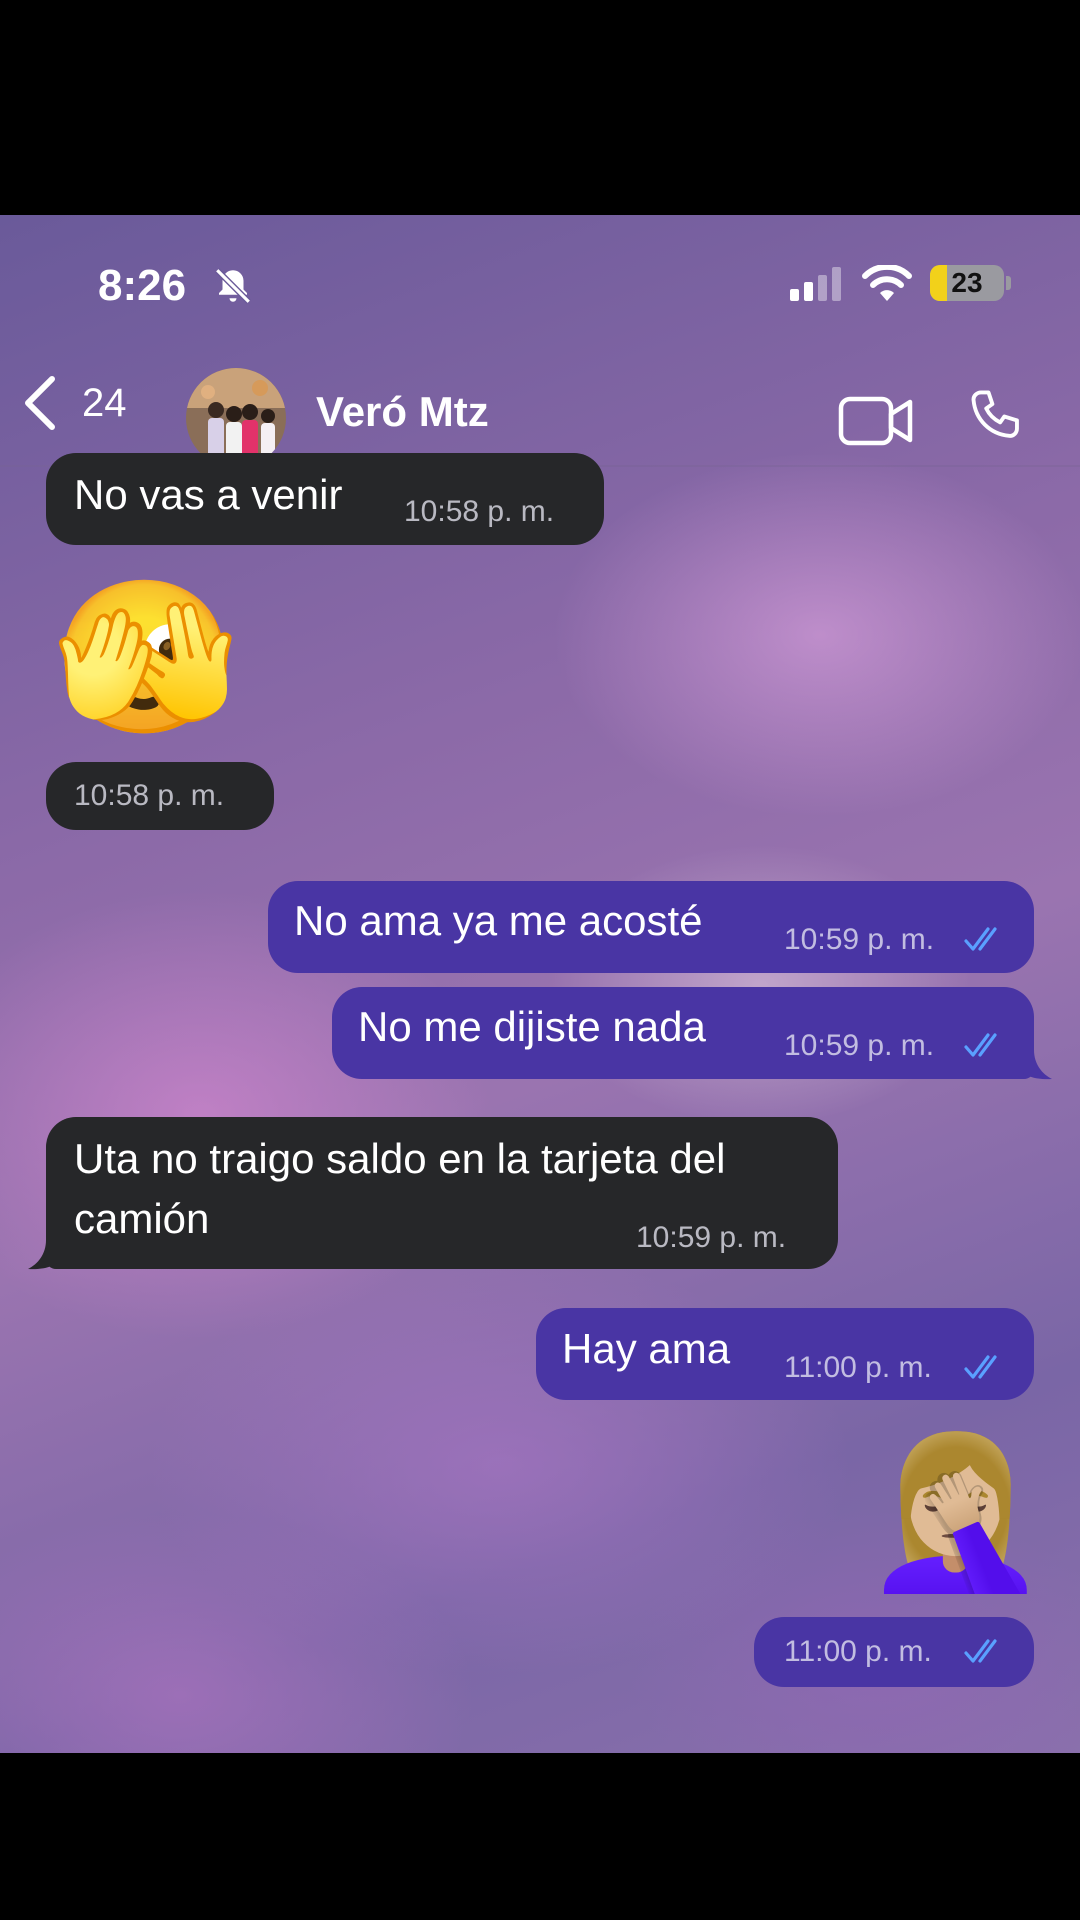 The image size is (1080, 1920). I want to click on message-text: No vas a venir, so click(208, 494).